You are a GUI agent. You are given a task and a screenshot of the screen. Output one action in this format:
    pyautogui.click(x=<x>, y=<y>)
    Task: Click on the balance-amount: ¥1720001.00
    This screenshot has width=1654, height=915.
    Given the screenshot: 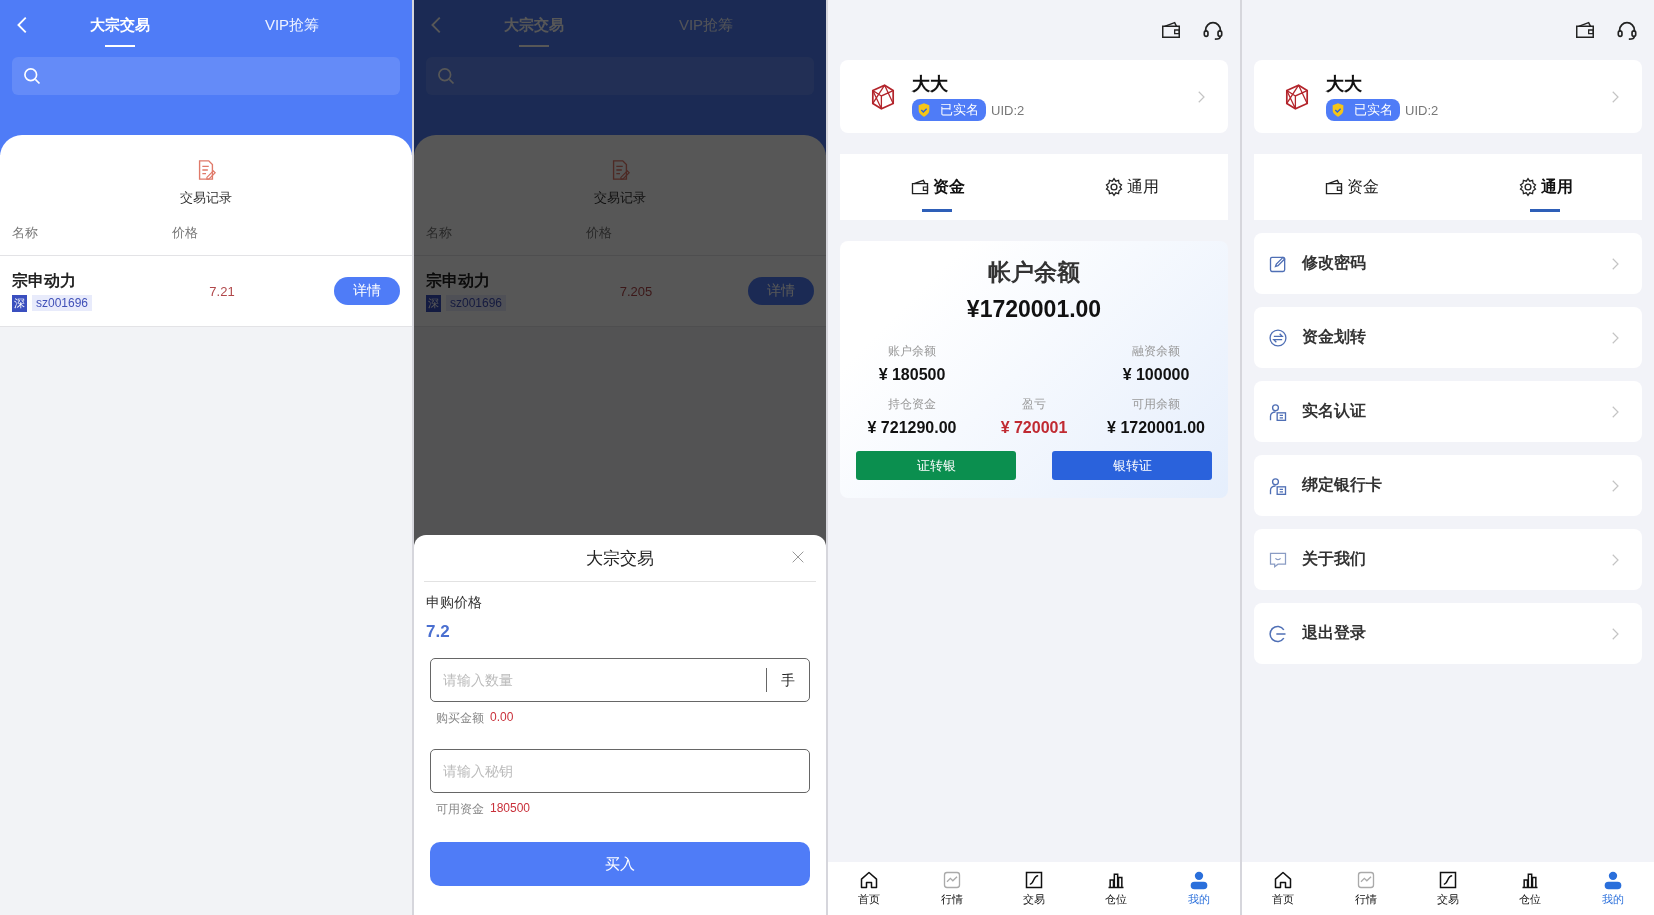 What is the action you would take?
    pyautogui.click(x=1034, y=309)
    